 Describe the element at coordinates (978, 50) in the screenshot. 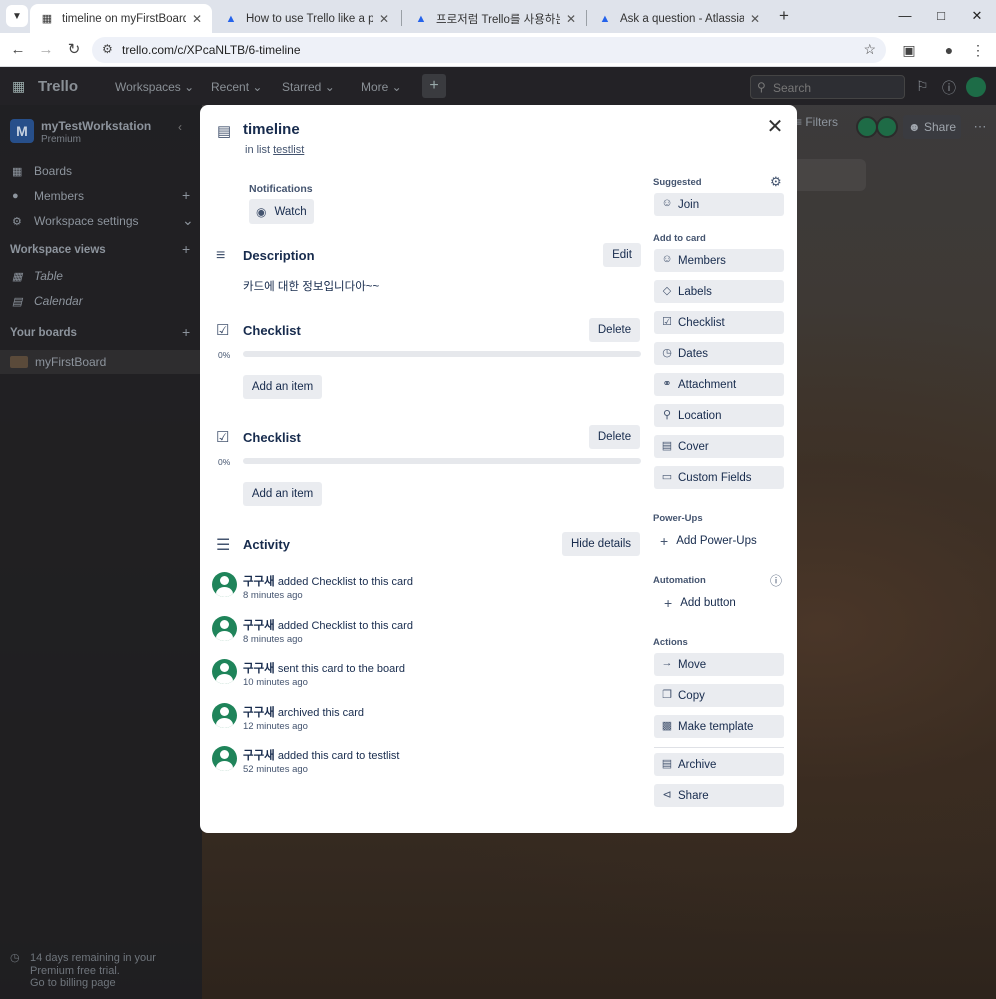

I see `browser-menu-icon: ⋮` at that location.